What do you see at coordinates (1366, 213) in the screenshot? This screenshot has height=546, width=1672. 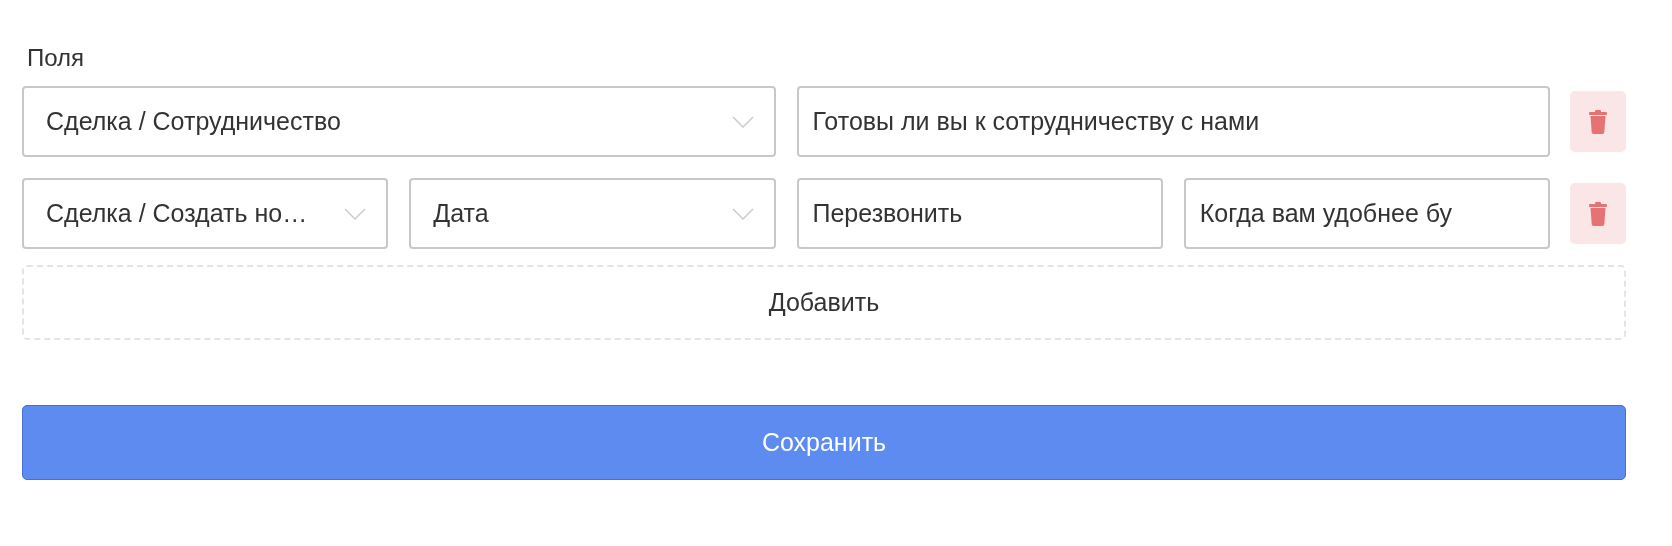 I see `input-field: Когда вам удобнее бу` at bounding box center [1366, 213].